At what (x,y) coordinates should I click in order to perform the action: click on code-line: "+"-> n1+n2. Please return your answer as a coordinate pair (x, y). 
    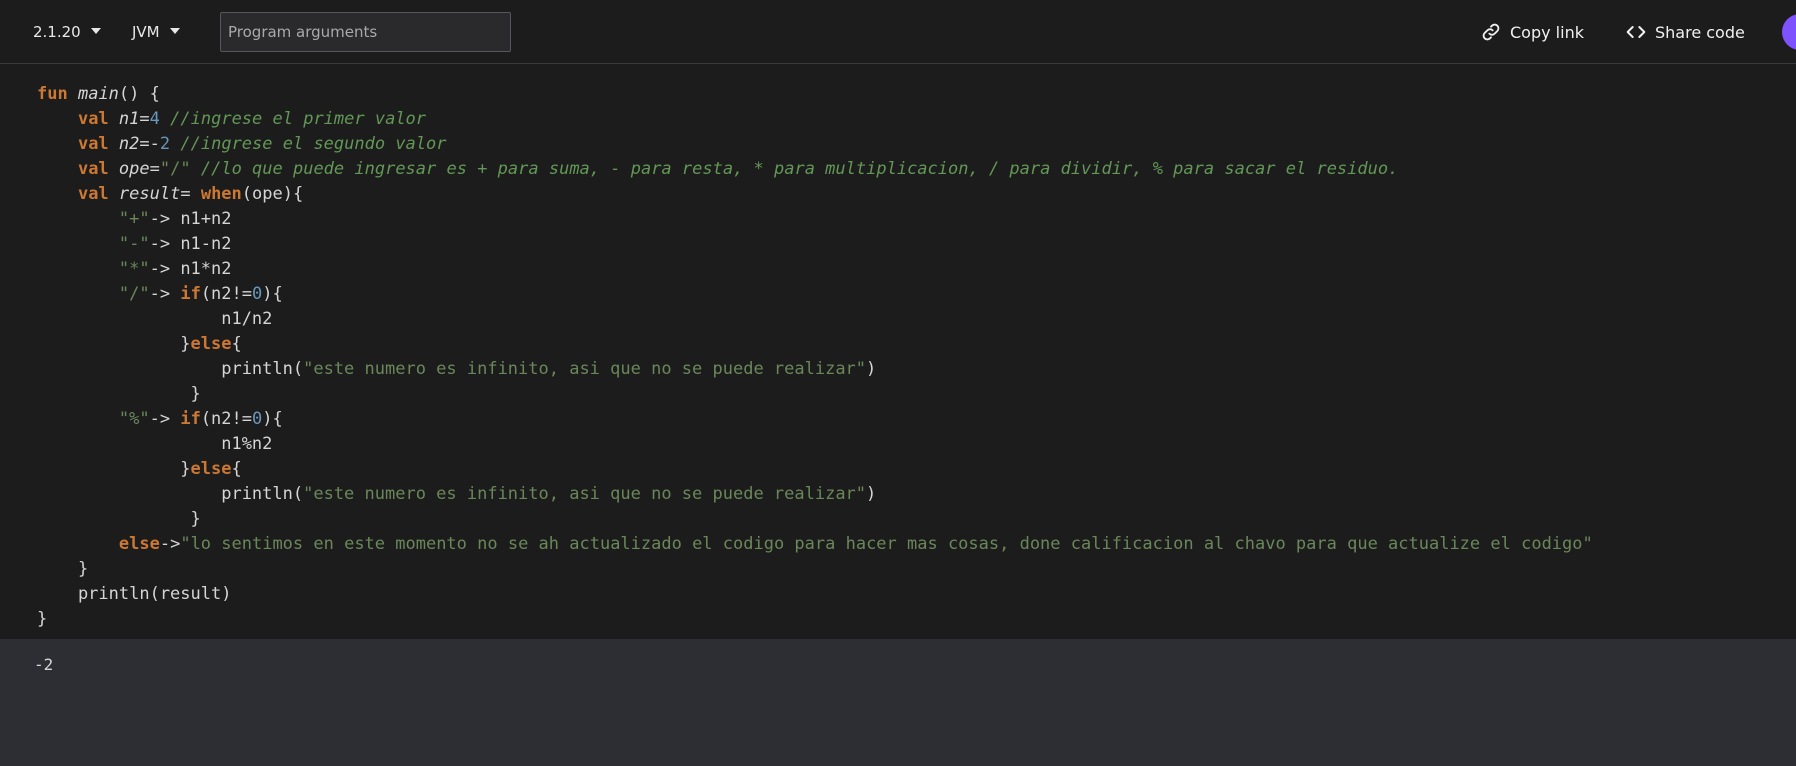
    Looking at the image, I should click on (815, 219).